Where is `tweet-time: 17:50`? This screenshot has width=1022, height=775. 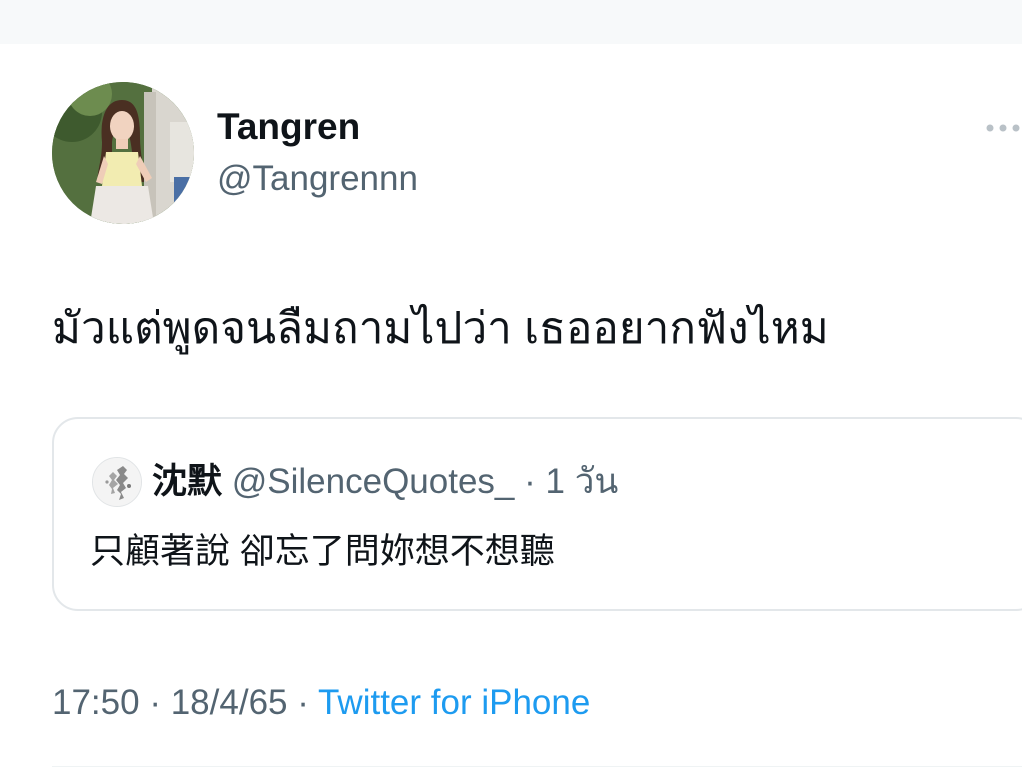
tweet-time: 17:50 is located at coordinates (96, 702).